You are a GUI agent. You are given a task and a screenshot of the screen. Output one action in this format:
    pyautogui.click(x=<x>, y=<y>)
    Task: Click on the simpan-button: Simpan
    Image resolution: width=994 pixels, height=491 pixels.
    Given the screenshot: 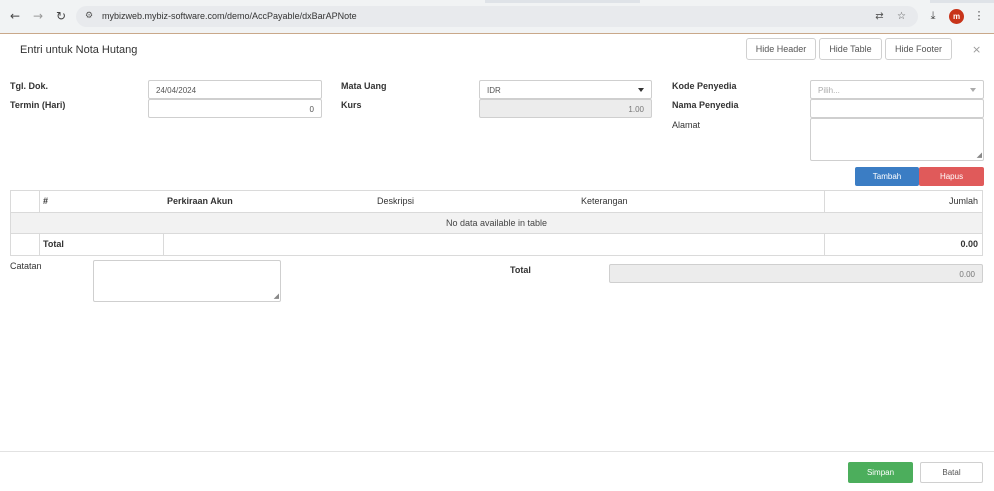 What is the action you would take?
    pyautogui.click(x=880, y=472)
    